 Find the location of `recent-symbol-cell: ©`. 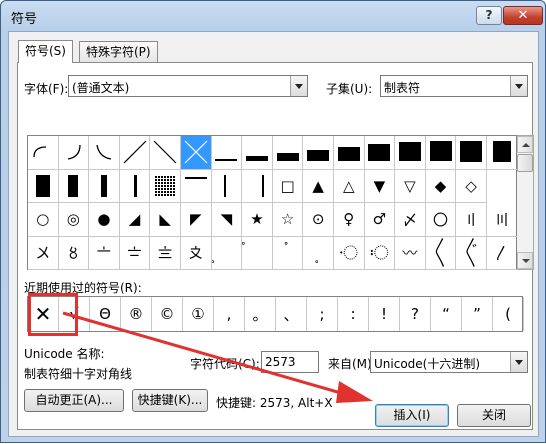

recent-symbol-cell: © is located at coordinates (167, 314).